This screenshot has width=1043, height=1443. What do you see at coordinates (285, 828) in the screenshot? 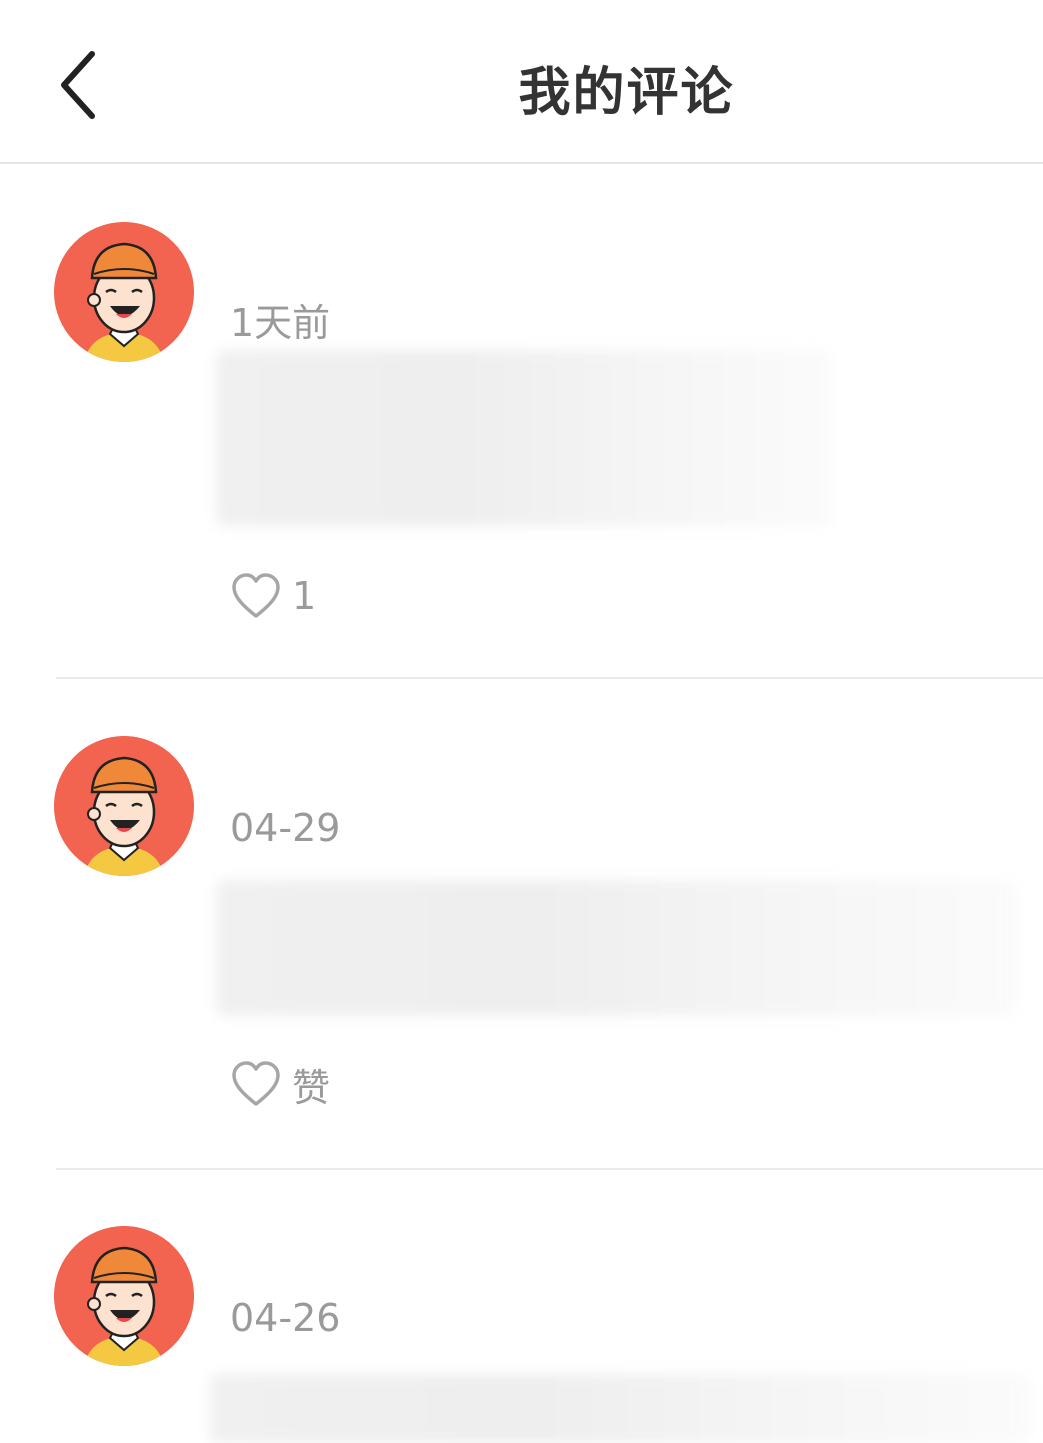
I see `comment-time: 04-29` at bounding box center [285, 828].